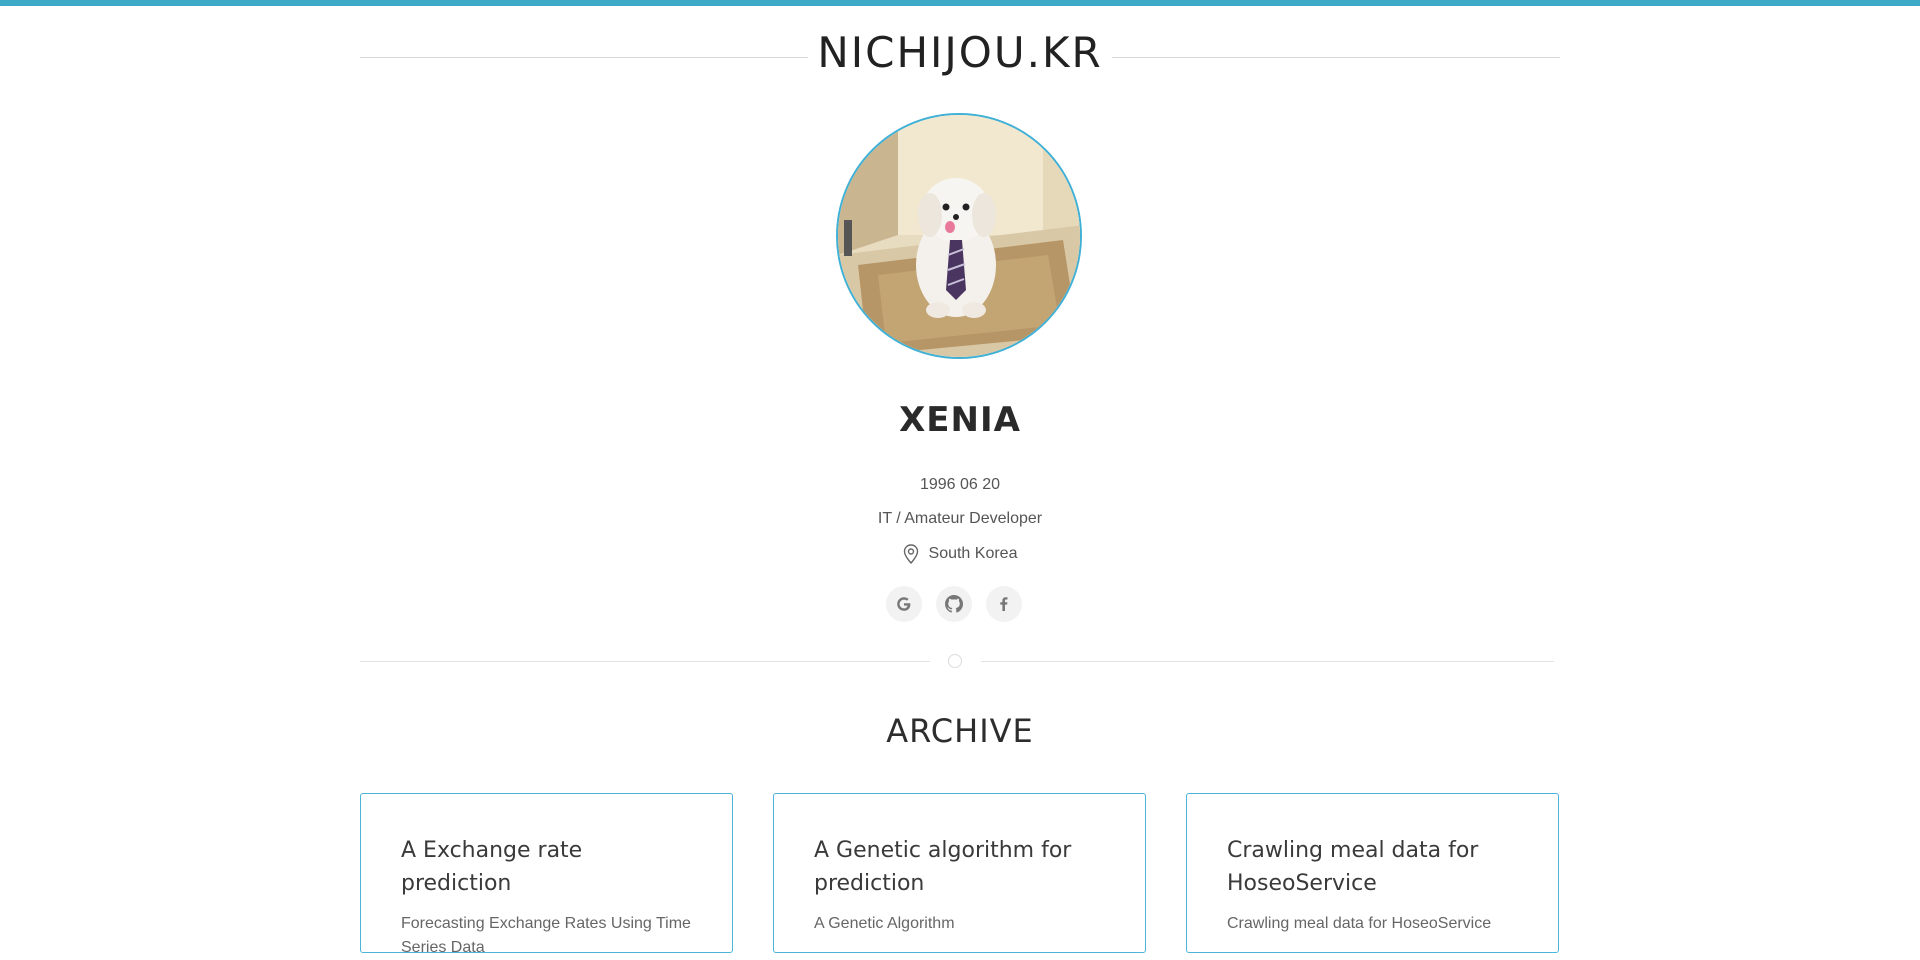 The width and height of the screenshot is (1920, 960). I want to click on archive-heading: ARCHIVE, so click(960, 731).